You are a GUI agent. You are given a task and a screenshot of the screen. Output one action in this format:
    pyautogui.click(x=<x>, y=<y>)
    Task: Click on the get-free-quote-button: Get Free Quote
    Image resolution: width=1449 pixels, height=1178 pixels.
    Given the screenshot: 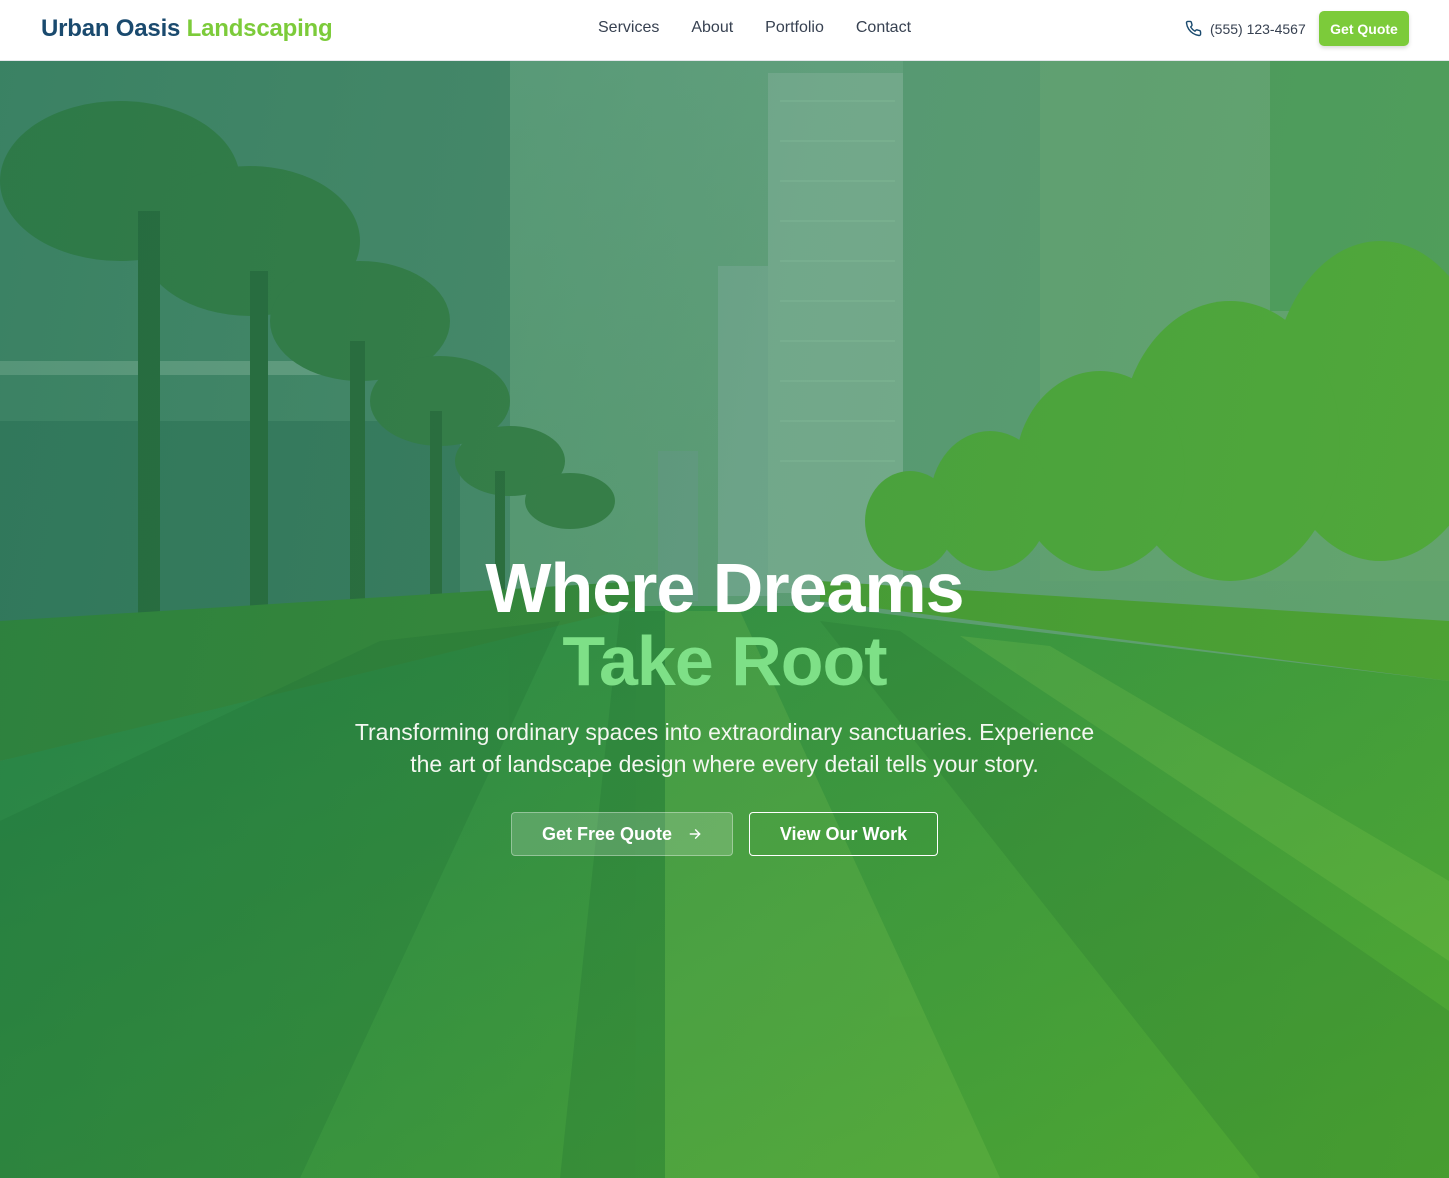 What is the action you would take?
    pyautogui.click(x=622, y=834)
    